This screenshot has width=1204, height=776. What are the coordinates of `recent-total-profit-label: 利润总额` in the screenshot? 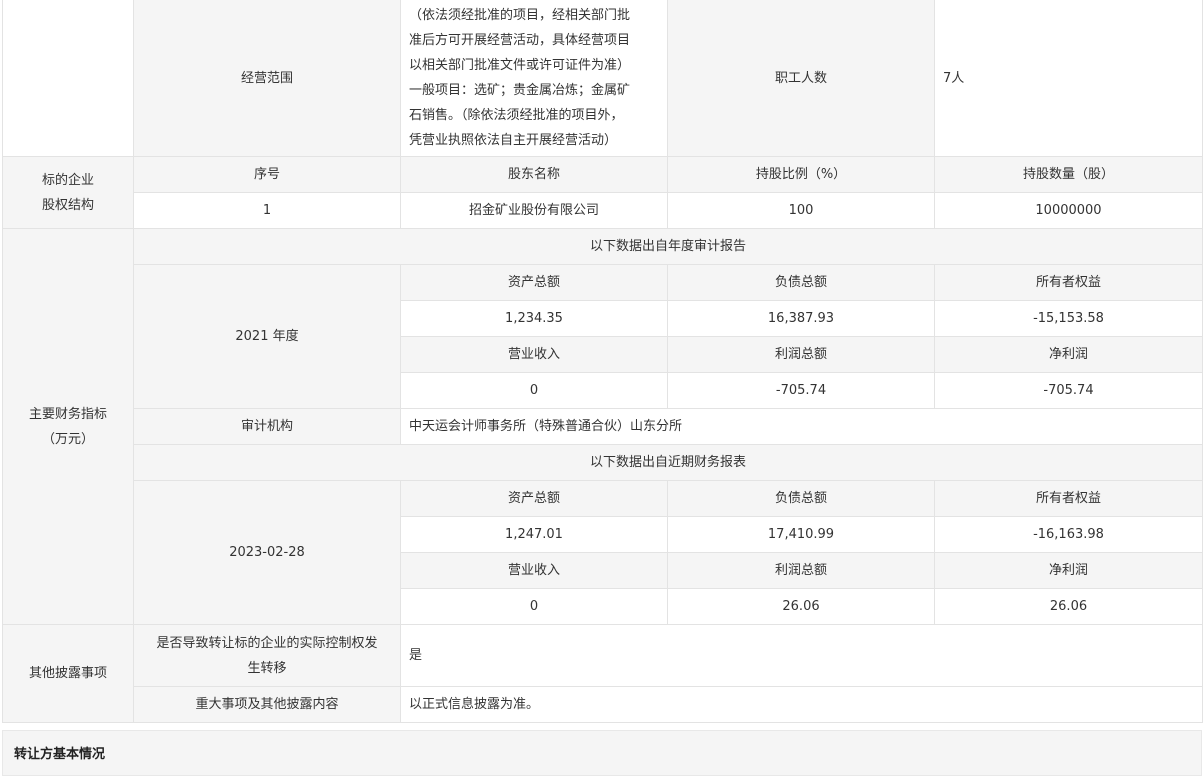 It's located at (801, 570).